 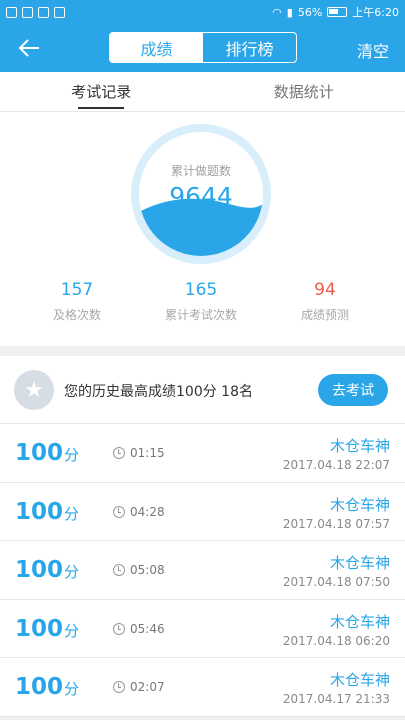 I want to click on sub-tabs: 考试记录 数据统计, so click(x=202, y=92).